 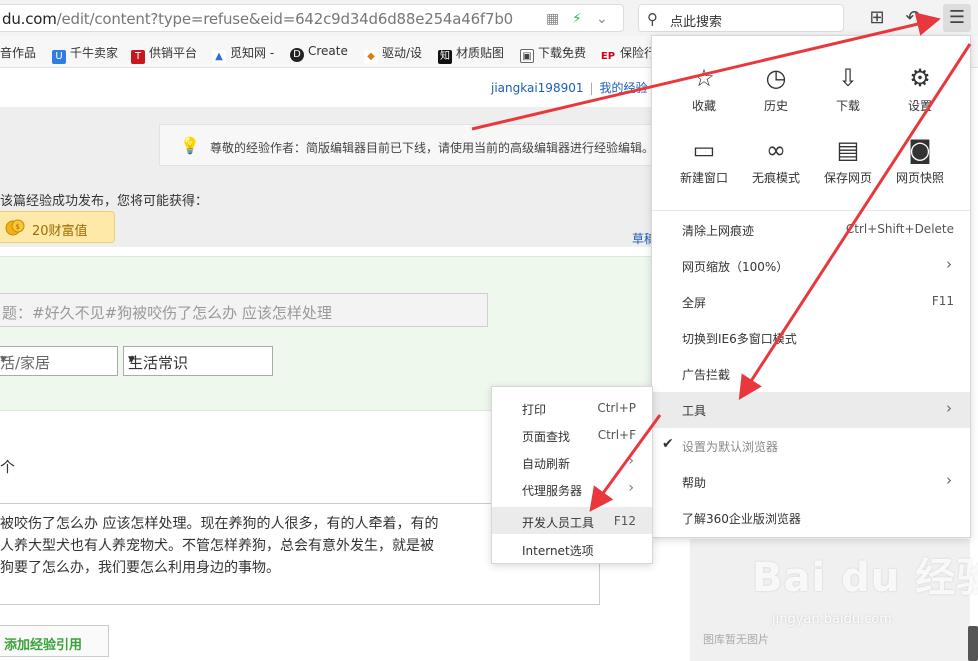 What do you see at coordinates (572, 434) in the screenshot?
I see `submenu-item-find: 页面查找 Ctrl+F` at bounding box center [572, 434].